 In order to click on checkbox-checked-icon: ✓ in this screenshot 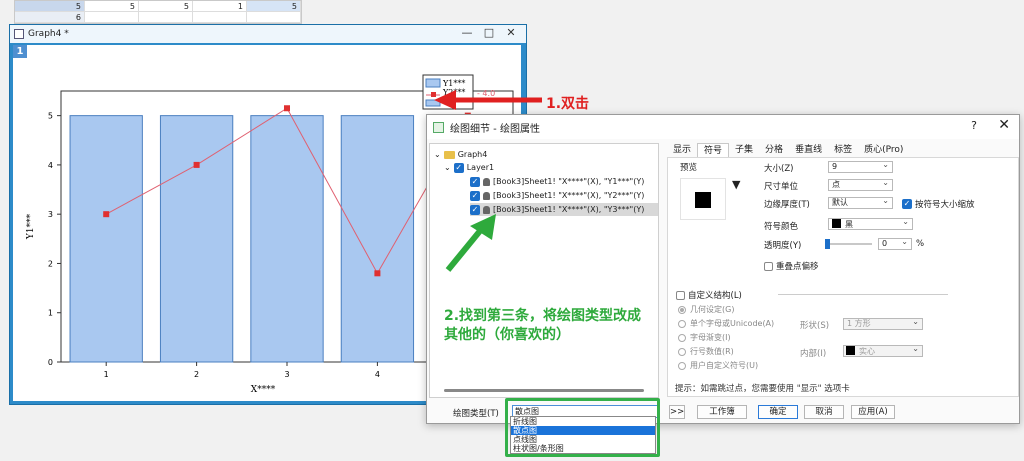, I will do `click(907, 204)`.